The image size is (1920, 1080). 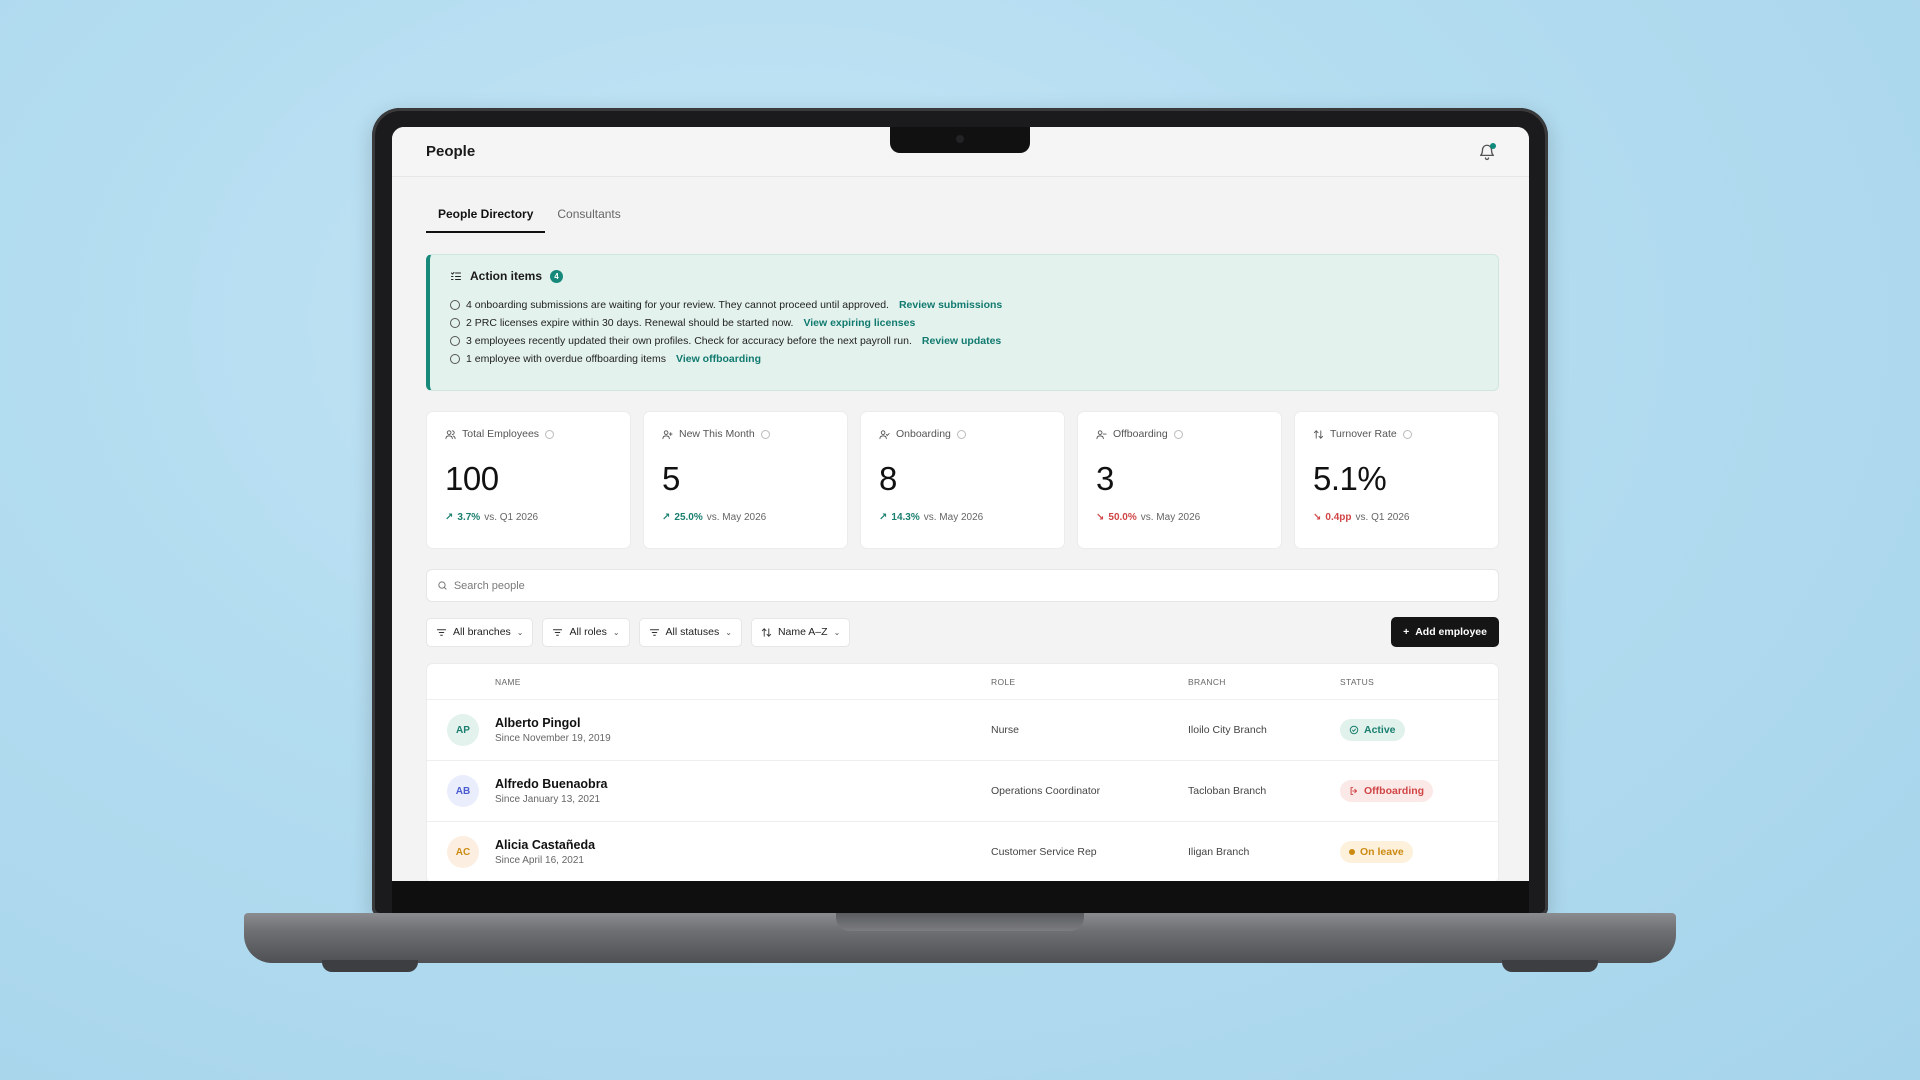 What do you see at coordinates (1376, 852) in the screenshot?
I see `status-badge: On leave` at bounding box center [1376, 852].